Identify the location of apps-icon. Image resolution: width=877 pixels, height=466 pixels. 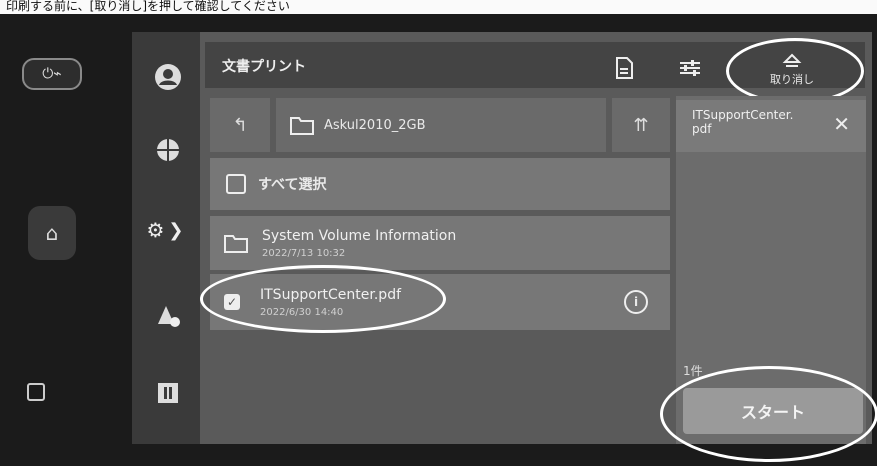
(169, 316).